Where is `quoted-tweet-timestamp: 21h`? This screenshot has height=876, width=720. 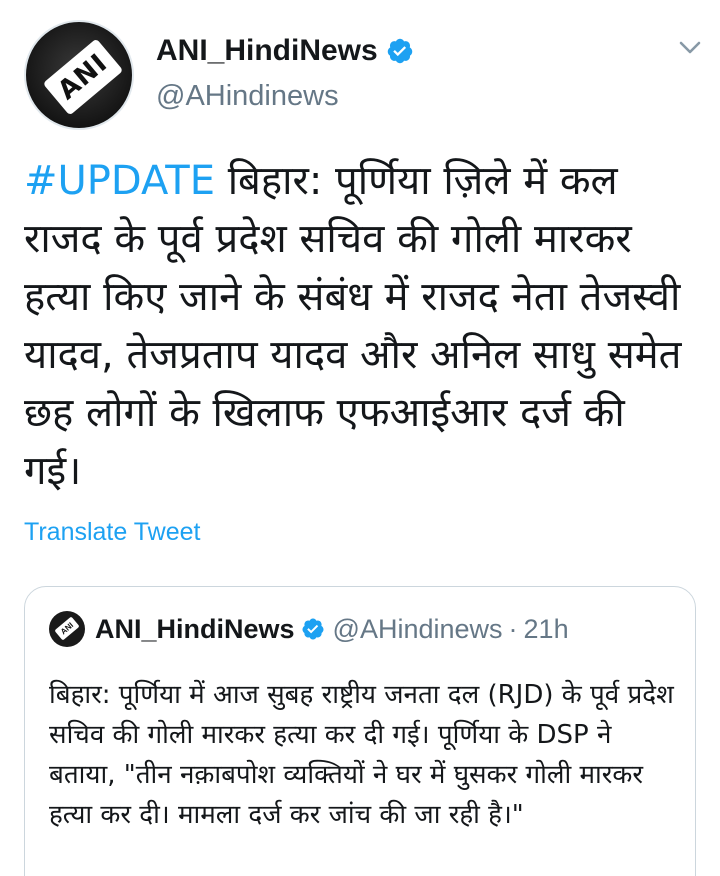
quoted-tweet-timestamp: 21h is located at coordinates (546, 629).